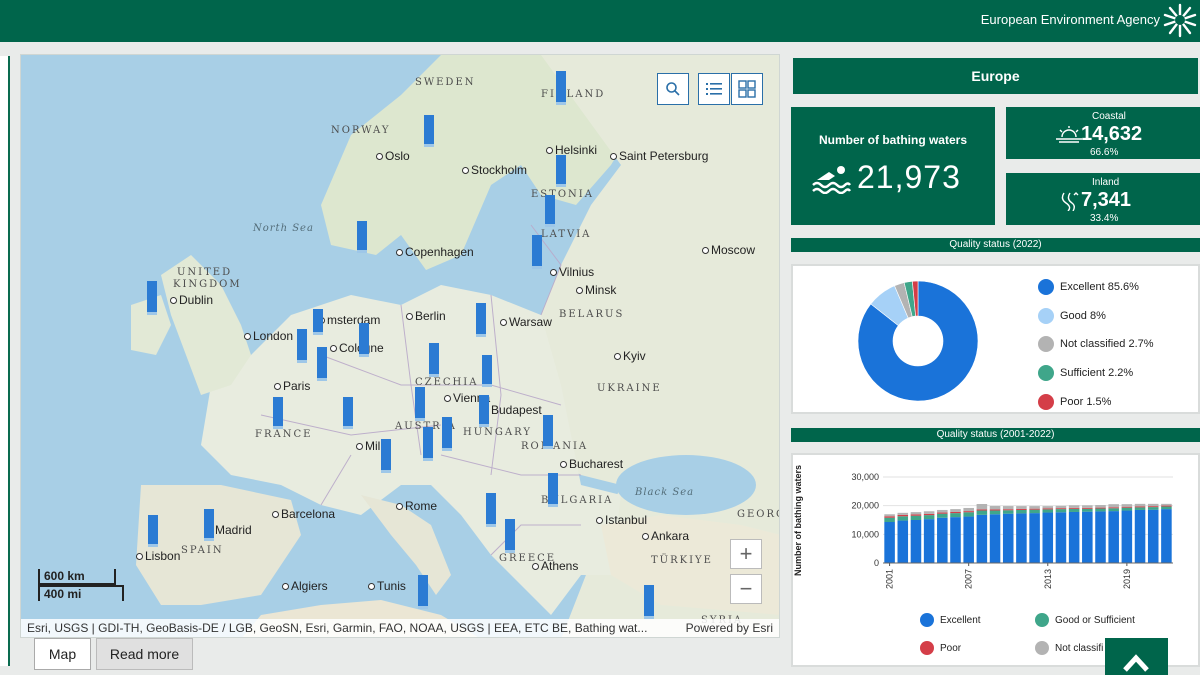  What do you see at coordinates (950, 620) in the screenshot?
I see `bar-legend-item: Excellent` at bounding box center [950, 620].